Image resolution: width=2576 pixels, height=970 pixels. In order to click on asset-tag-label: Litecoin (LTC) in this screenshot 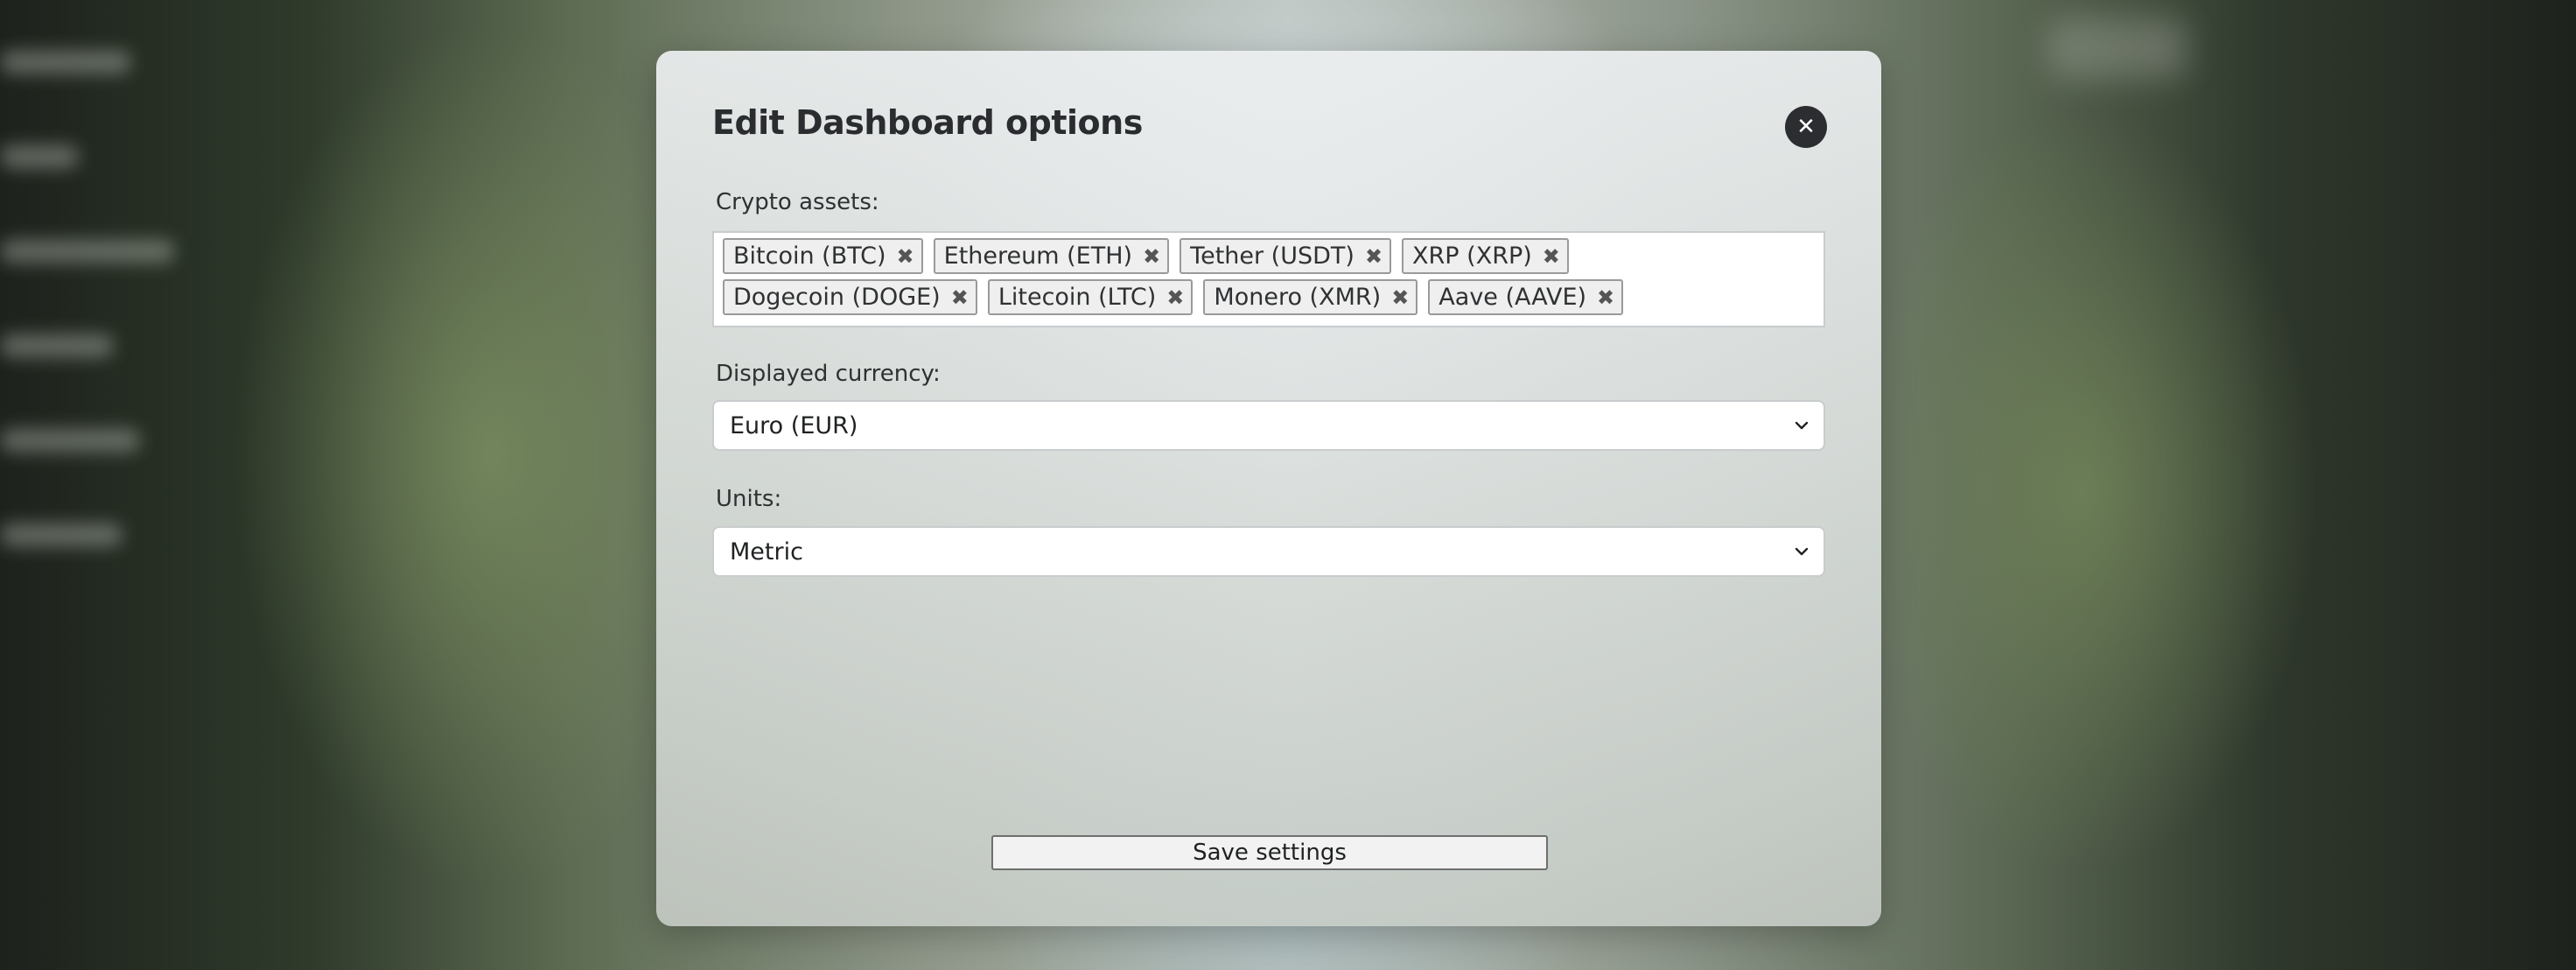, I will do `click(1077, 297)`.